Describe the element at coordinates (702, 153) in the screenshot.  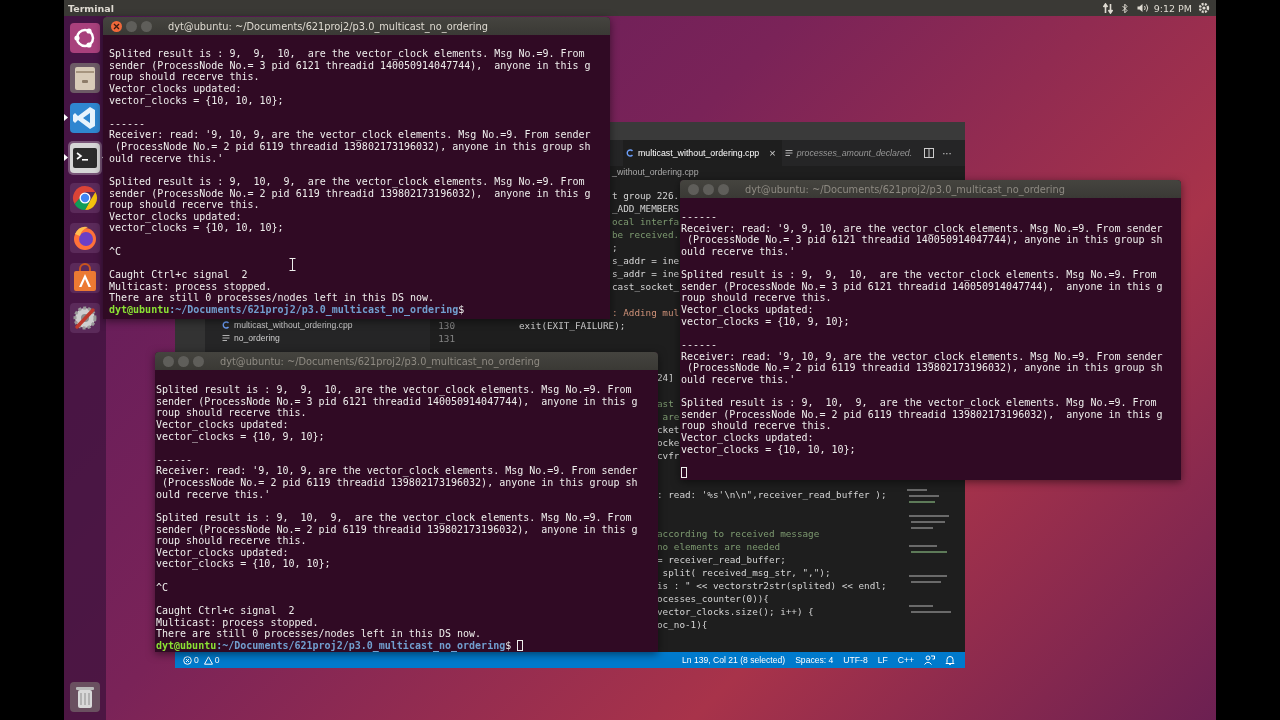
I see `editor-tab: multicast_without_ordering.cpp ×` at that location.